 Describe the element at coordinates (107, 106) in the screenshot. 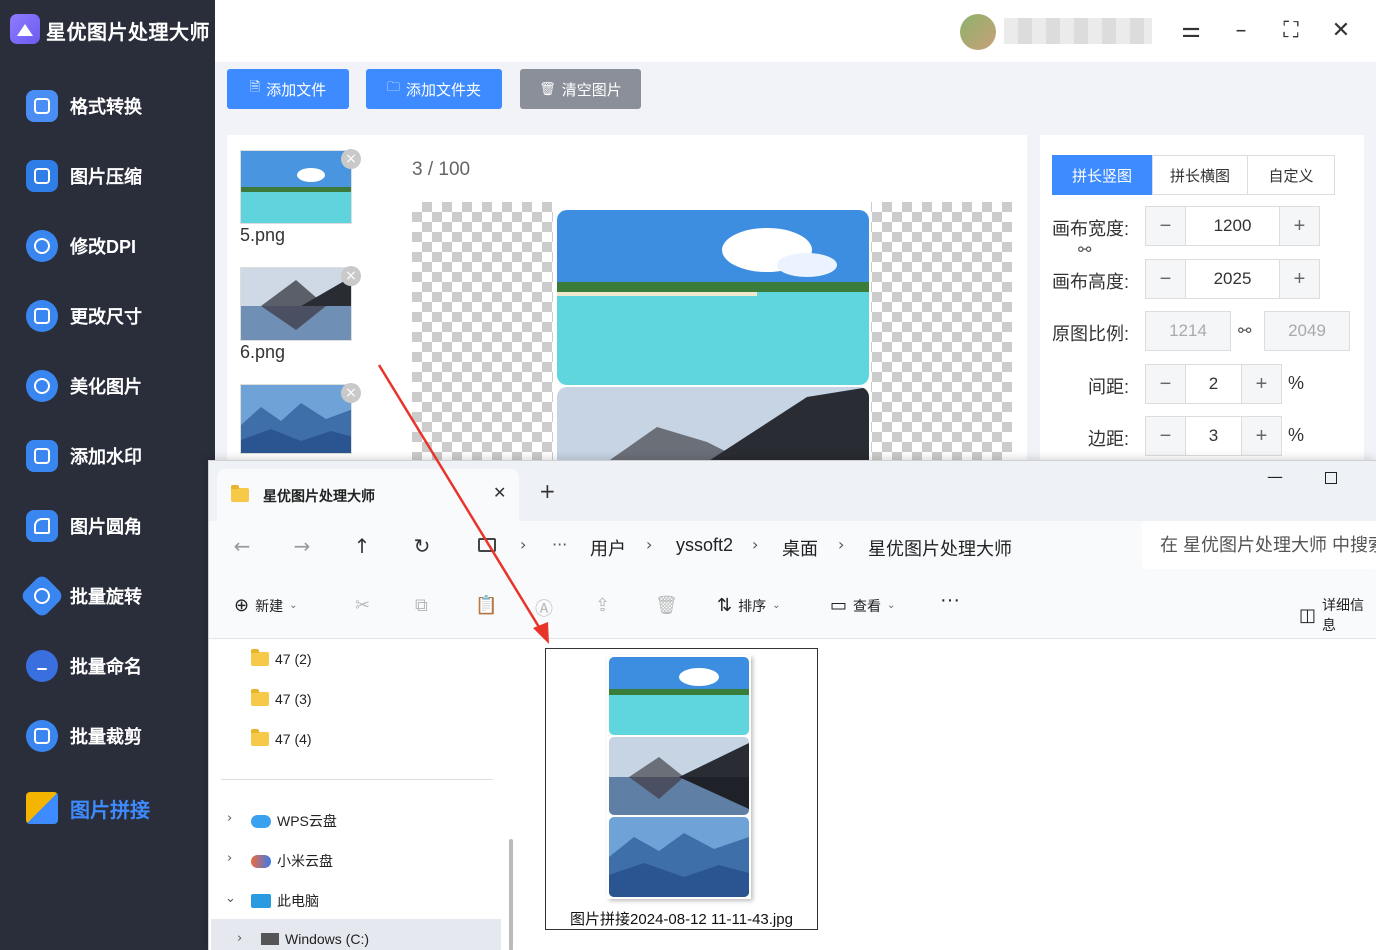

I see `nav-format-convert: 格式转换` at that location.